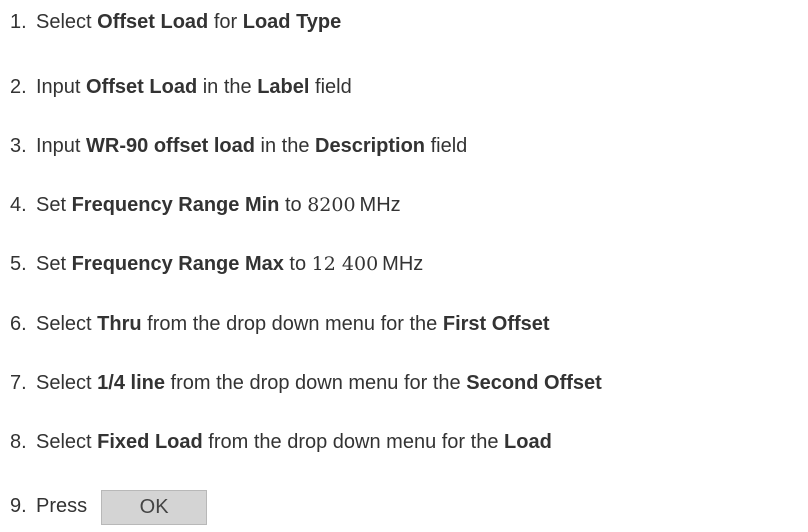 This screenshot has height=532, width=808. Describe the element at coordinates (18, 146) in the screenshot. I see `step-number: 3.` at that location.